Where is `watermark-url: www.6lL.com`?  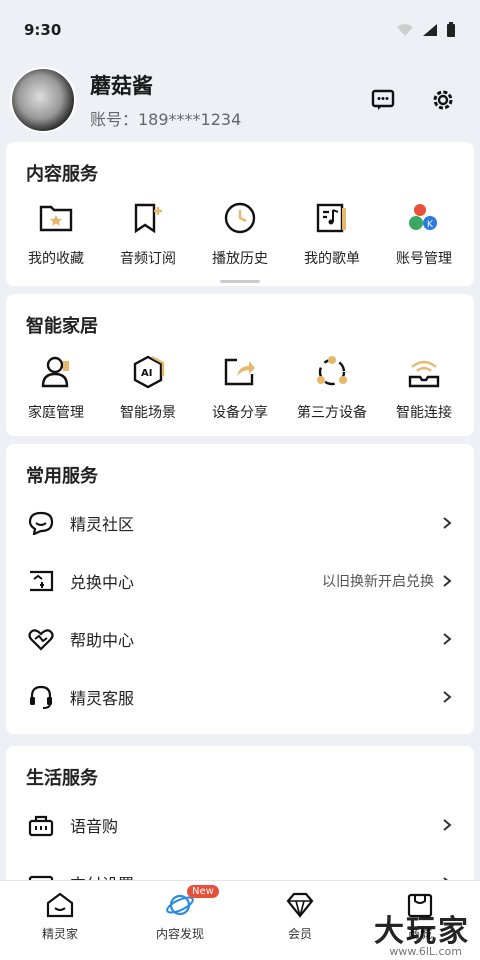
watermark-url: www.6lL.com is located at coordinates (425, 951).